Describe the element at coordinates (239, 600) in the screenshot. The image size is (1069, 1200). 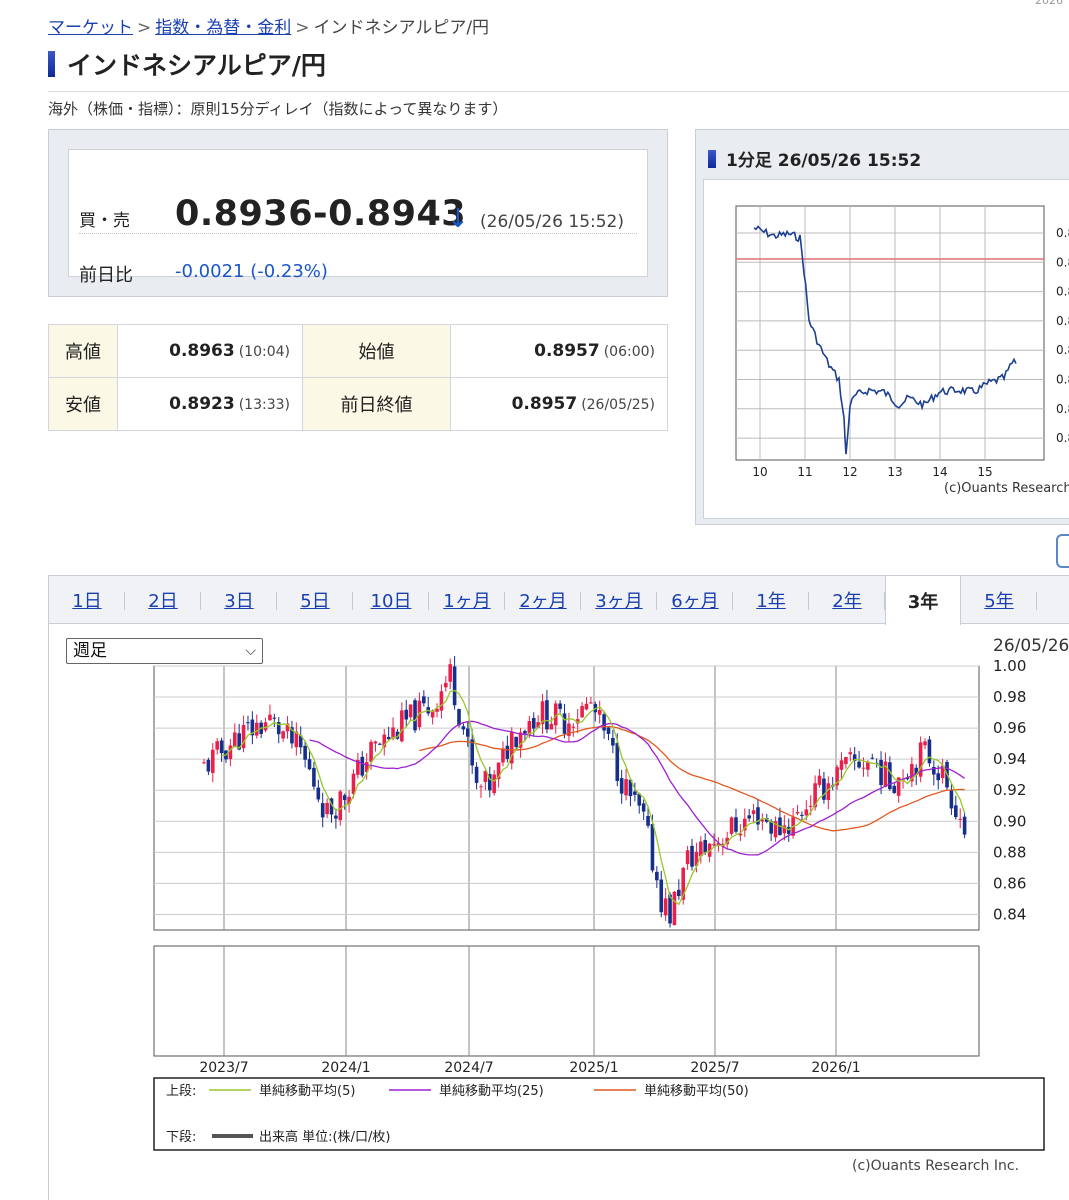
I see `tab-3: 3日` at that location.